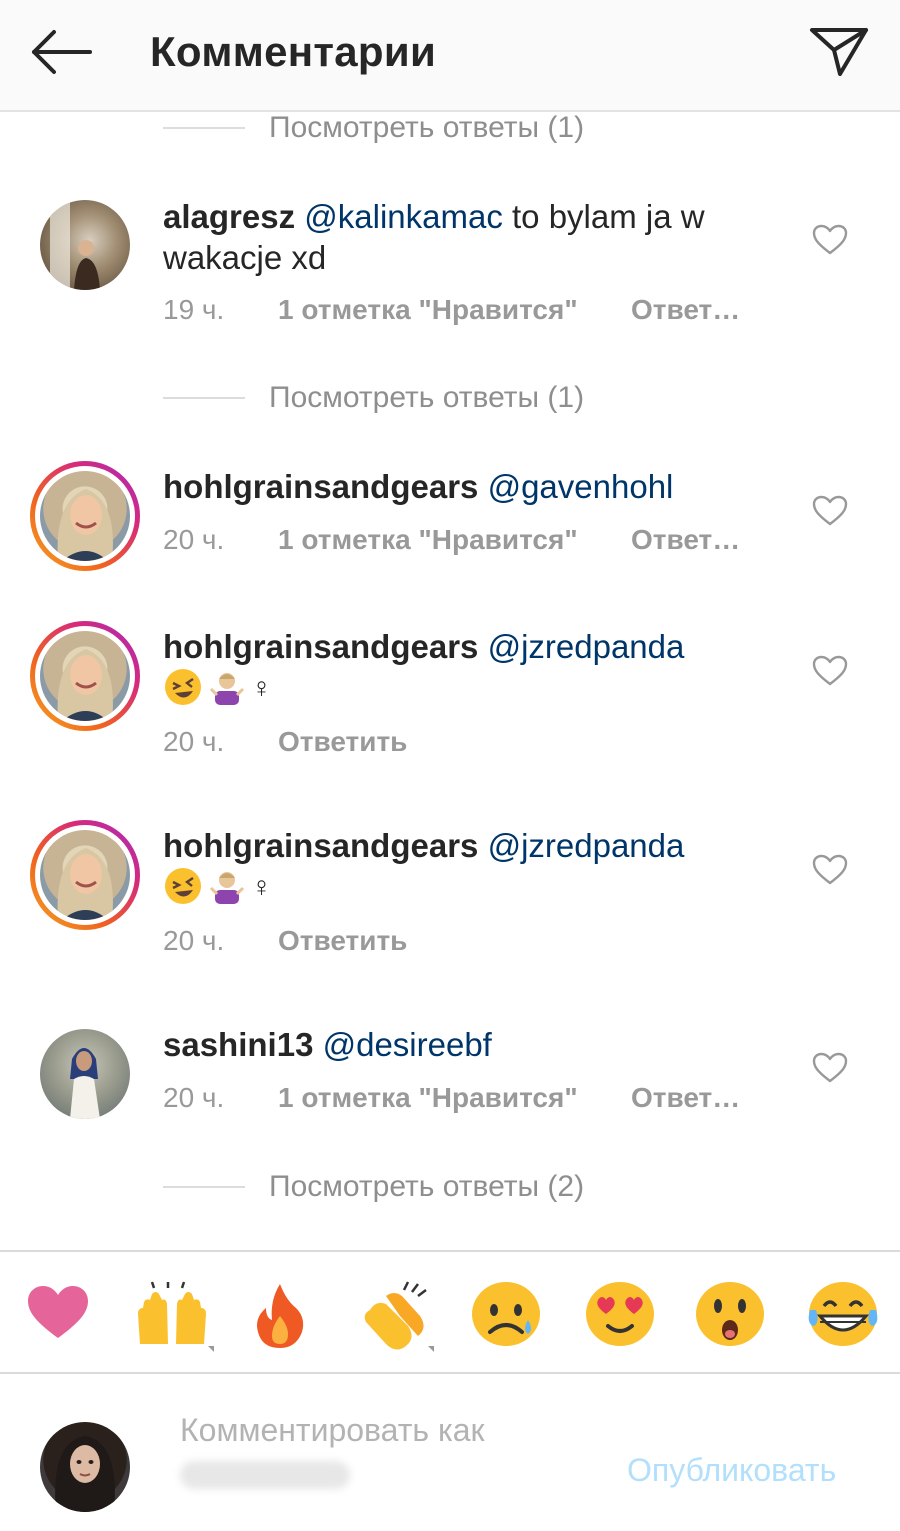 Image resolution: width=900 pixels, height=1531 pixels. I want to click on comment-text: hohlgrainsandgears @gavenhohl, so click(463, 486).